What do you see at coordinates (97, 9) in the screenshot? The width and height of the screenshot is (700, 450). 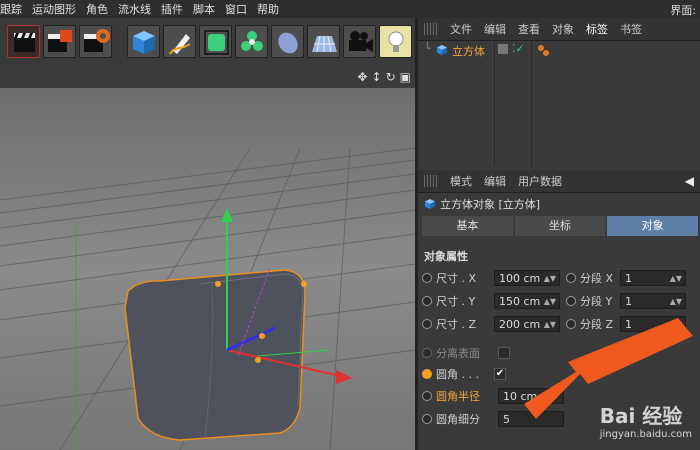 I see `menu-character: 角色` at bounding box center [97, 9].